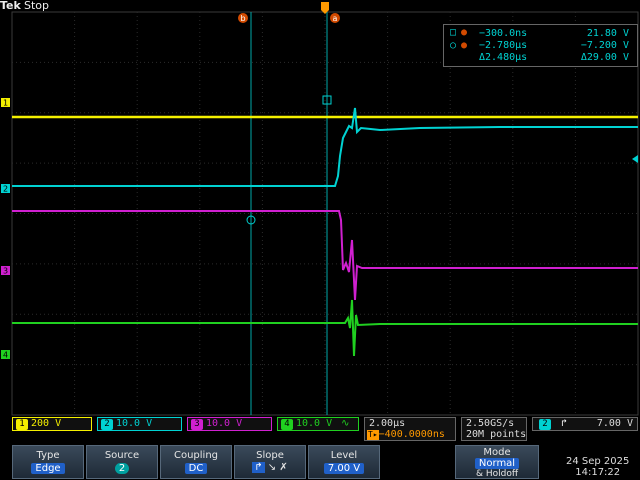 The width and height of the screenshot is (640, 480). What do you see at coordinates (490, 423) in the screenshot?
I see `sample-rate: 2.50GS/s` at bounding box center [490, 423].